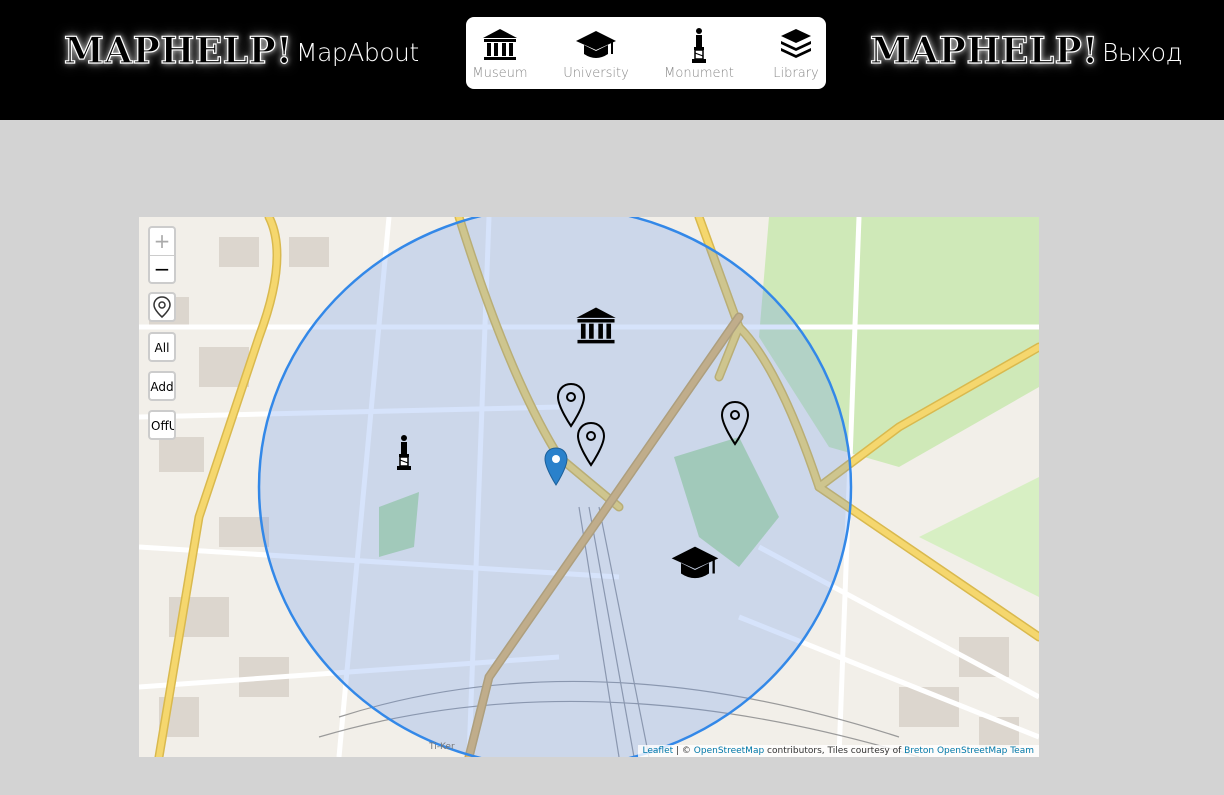 This screenshot has height=795, width=1224. What do you see at coordinates (500, 44) in the screenshot?
I see `museum-icon` at bounding box center [500, 44].